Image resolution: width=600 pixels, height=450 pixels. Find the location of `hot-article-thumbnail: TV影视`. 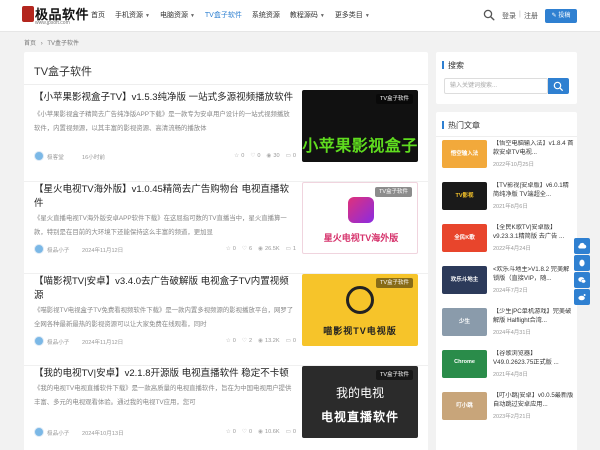

hot-article-thumbnail: TV影视 is located at coordinates (464, 196).